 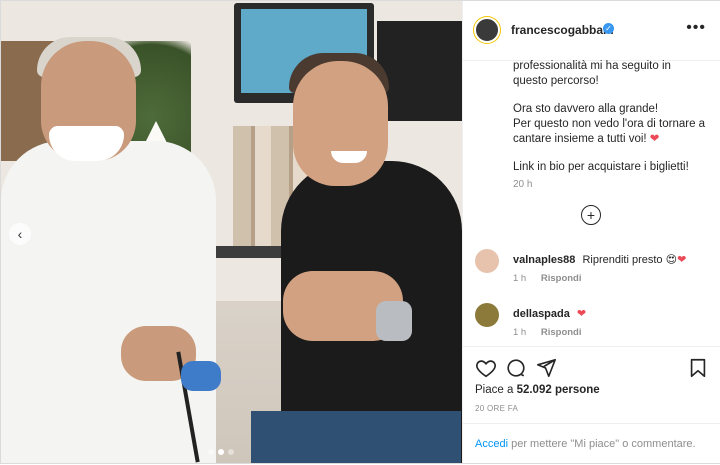 I want to click on comment-username: valnaples88, so click(x=544, y=260).